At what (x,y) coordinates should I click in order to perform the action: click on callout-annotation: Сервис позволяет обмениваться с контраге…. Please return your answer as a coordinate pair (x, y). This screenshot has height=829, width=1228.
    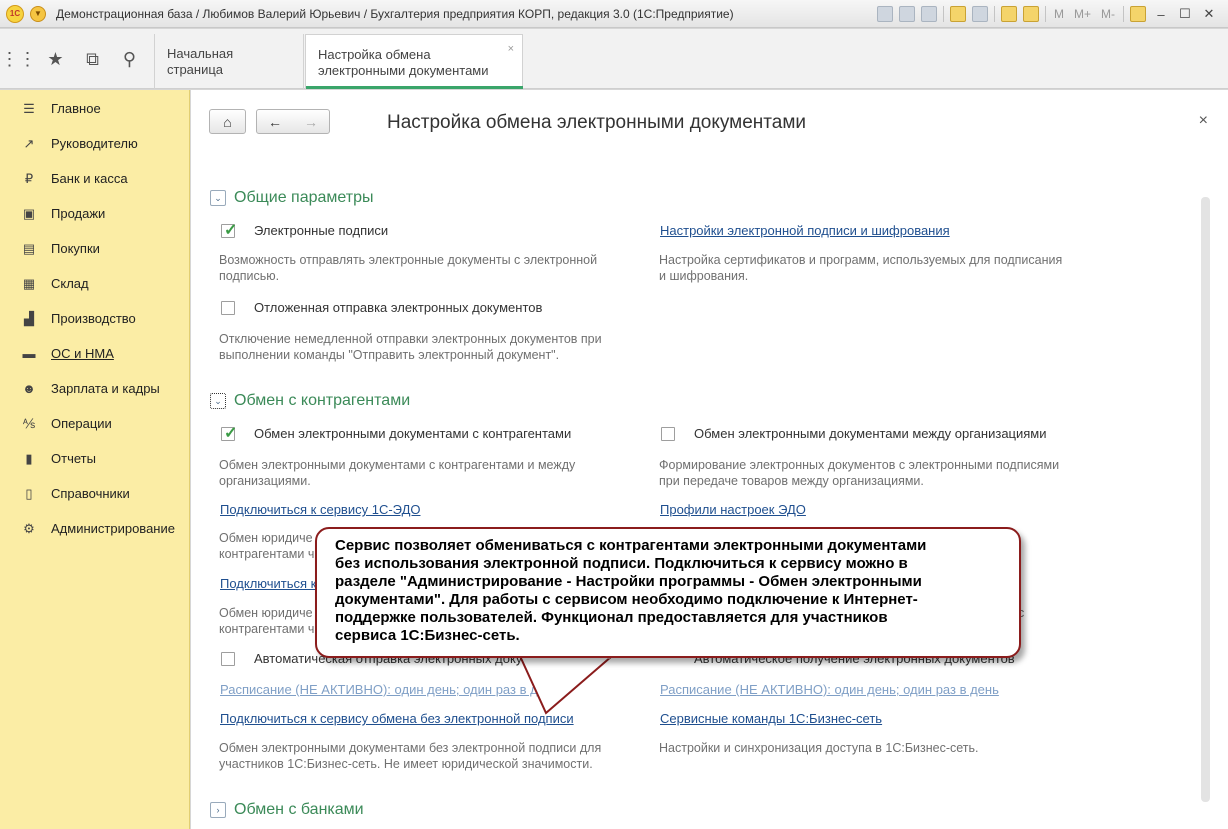
    Looking at the image, I should click on (668, 592).